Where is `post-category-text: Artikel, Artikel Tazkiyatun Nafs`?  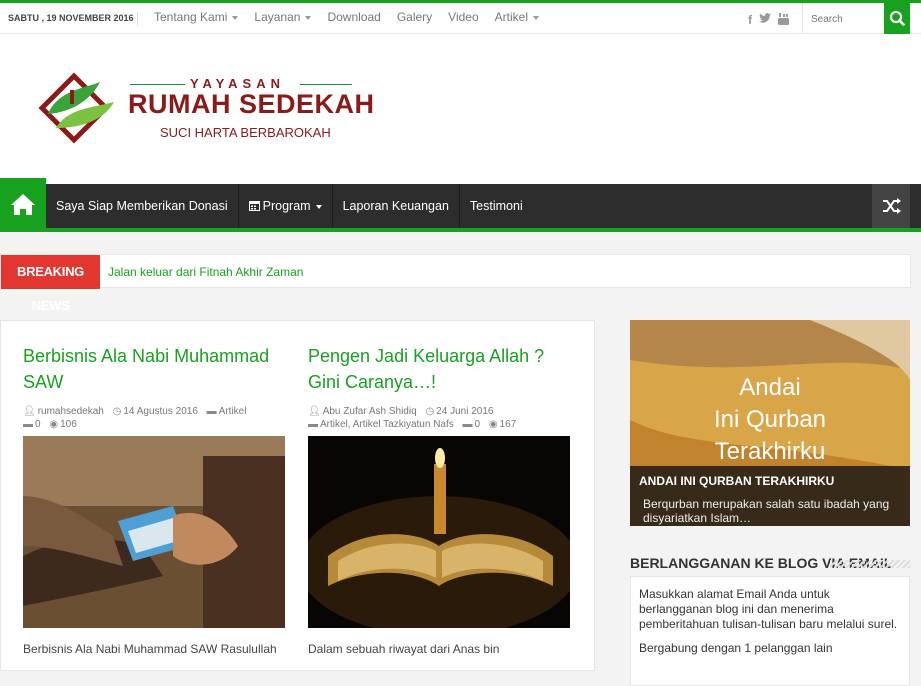
post-category-text: Artikel, Artikel Tazkiyatun Nafs is located at coordinates (387, 424).